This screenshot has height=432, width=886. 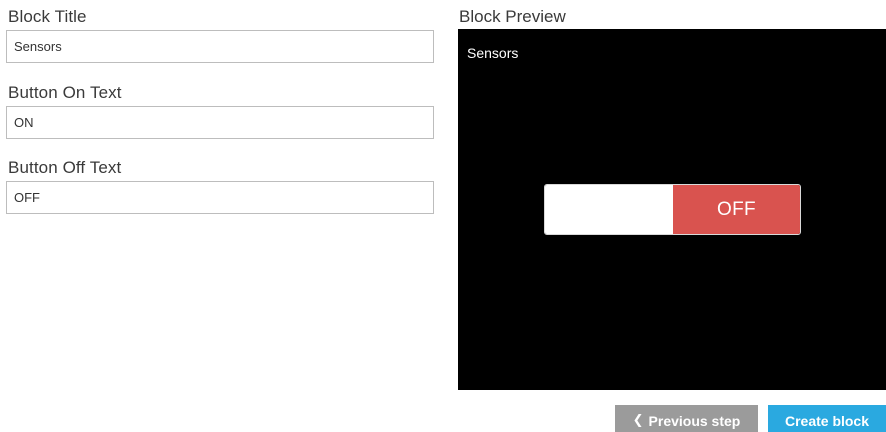 What do you see at coordinates (220, 197) in the screenshot?
I see `button-off-text-input` at bounding box center [220, 197].